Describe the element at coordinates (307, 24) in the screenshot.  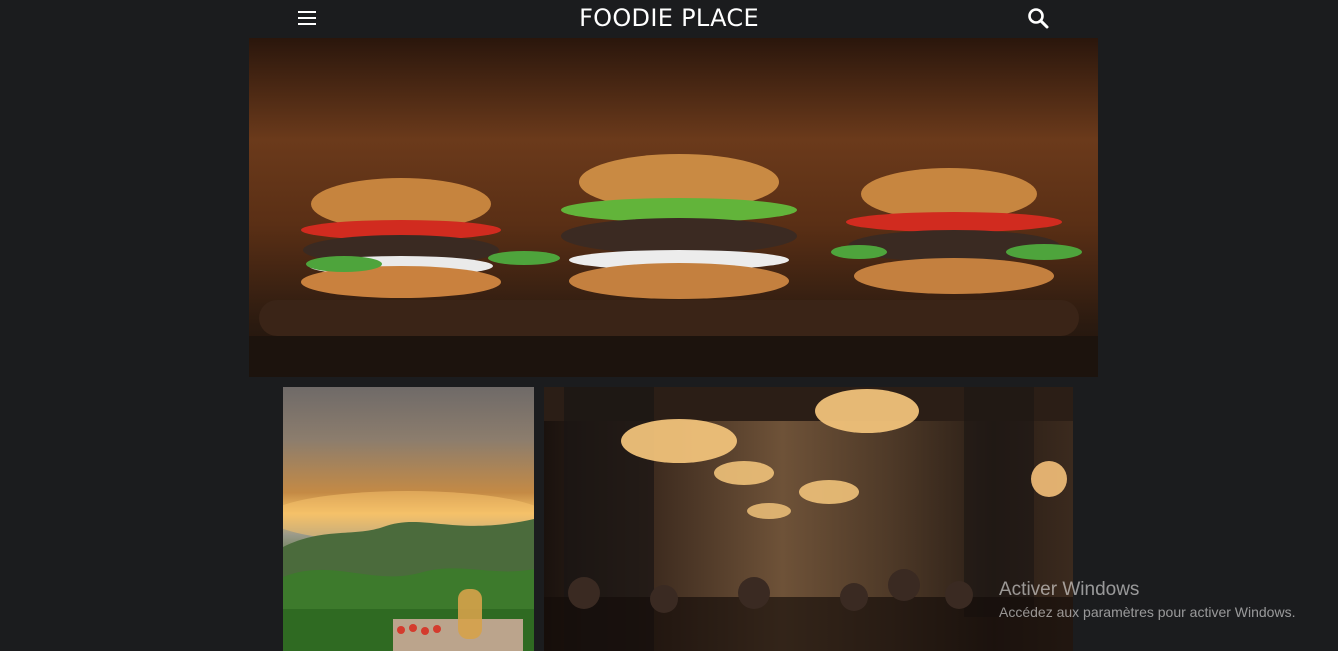
I see `menu-bar-bottom` at that location.